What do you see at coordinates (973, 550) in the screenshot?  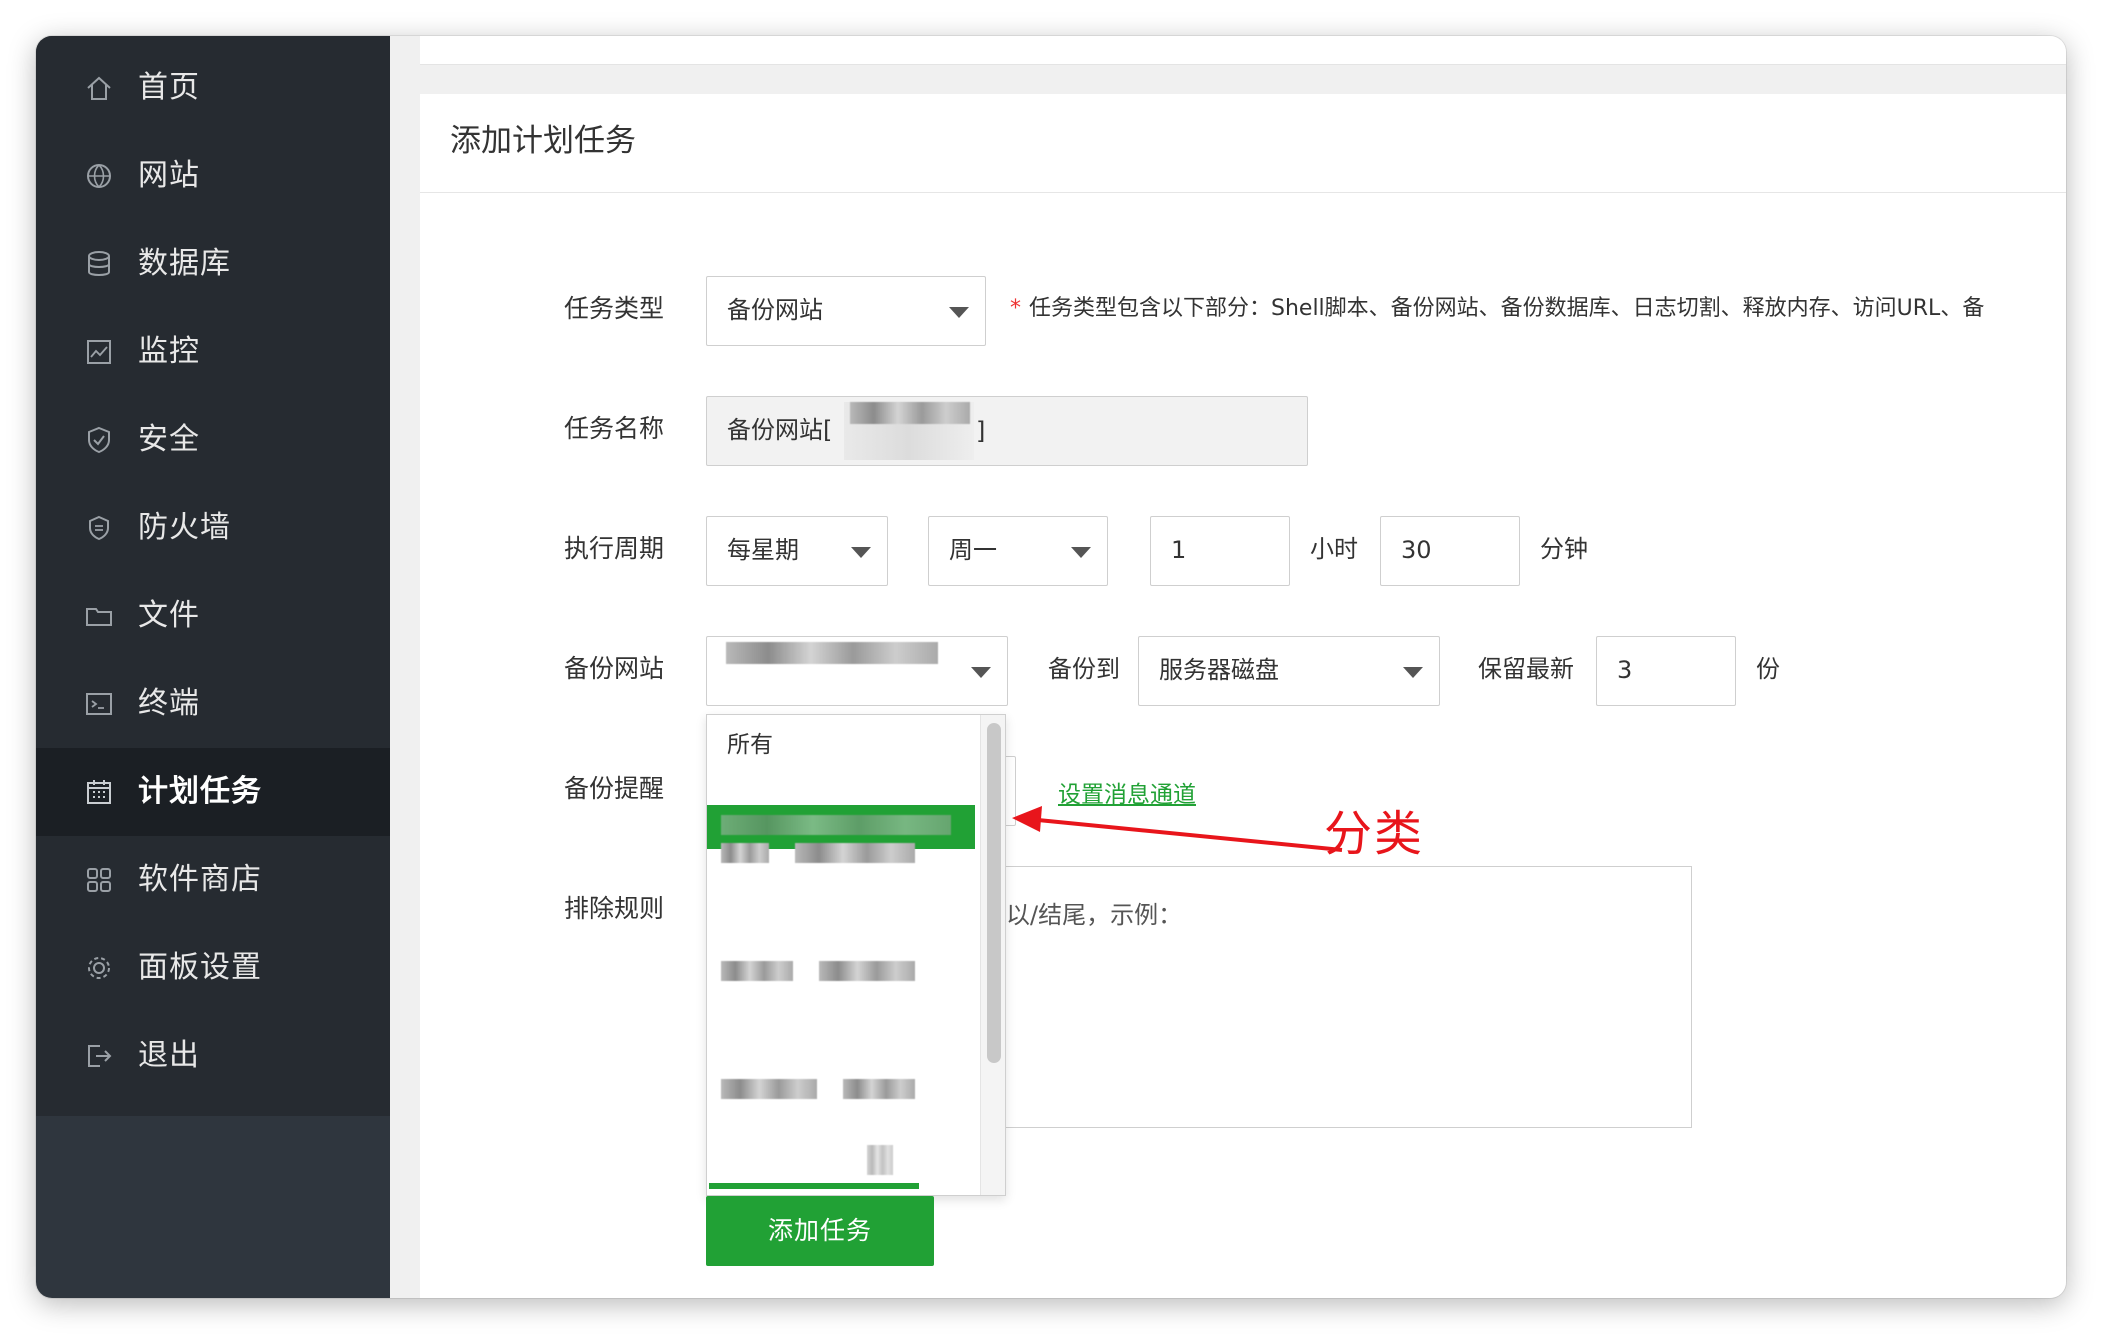 I see `period-weekday-value: 周一` at bounding box center [973, 550].